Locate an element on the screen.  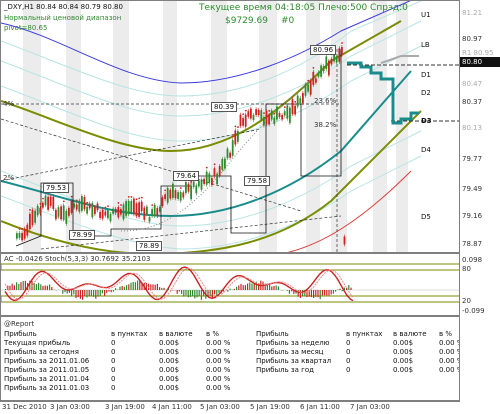
report-axis is located at coordinates (480, 358).